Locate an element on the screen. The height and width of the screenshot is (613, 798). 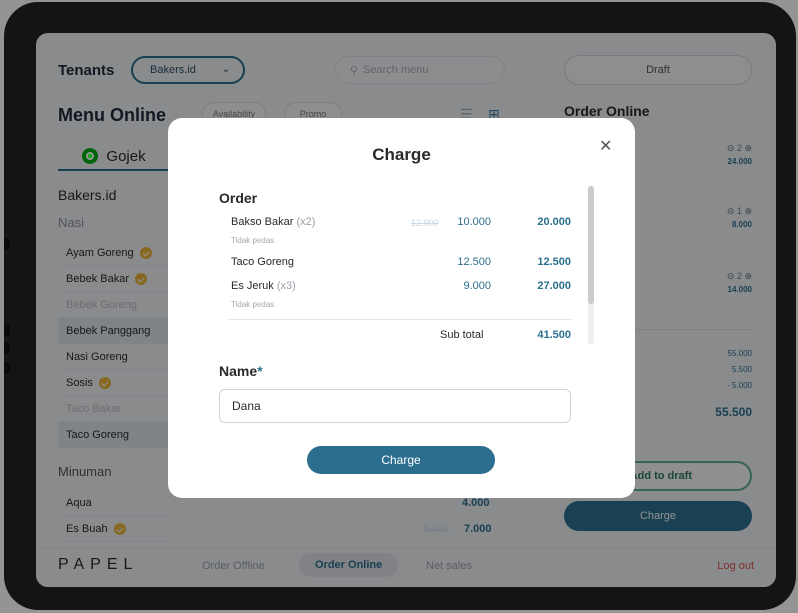
order-item-unit-price: 10.000 is located at coordinates (474, 222).